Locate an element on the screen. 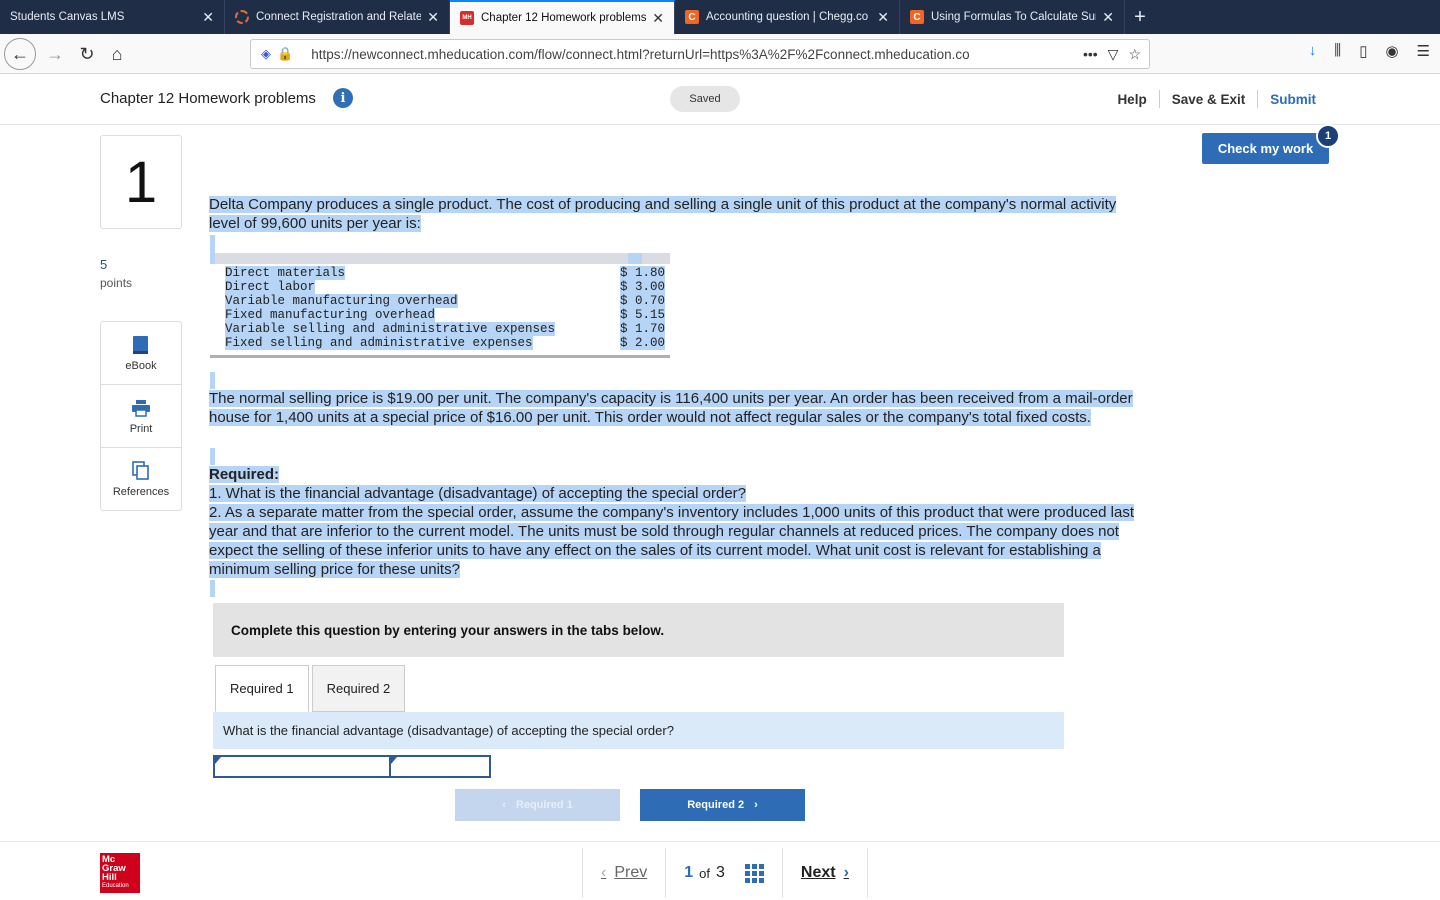 The image size is (1440, 900). new-tab-icon: + is located at coordinates (1140, 17).